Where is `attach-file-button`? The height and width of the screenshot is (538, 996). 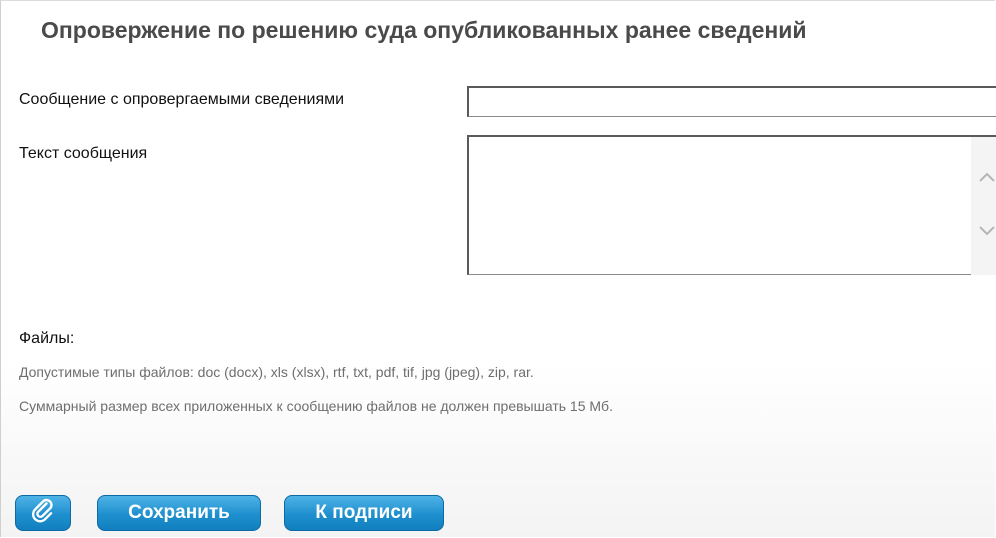 attach-file-button is located at coordinates (43, 513).